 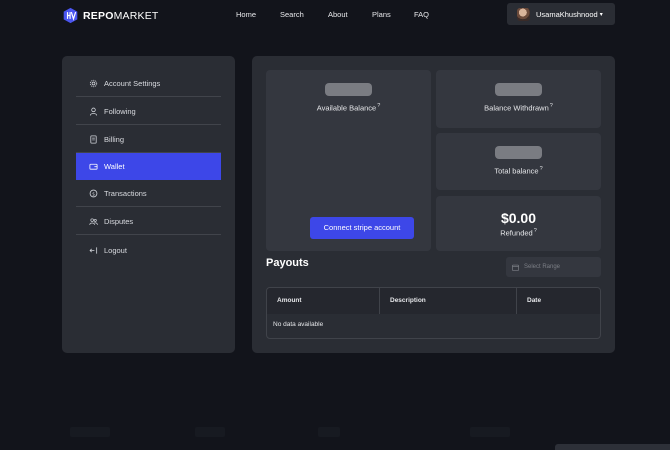 I want to click on total-balance-card: Total balance?, so click(x=518, y=161).